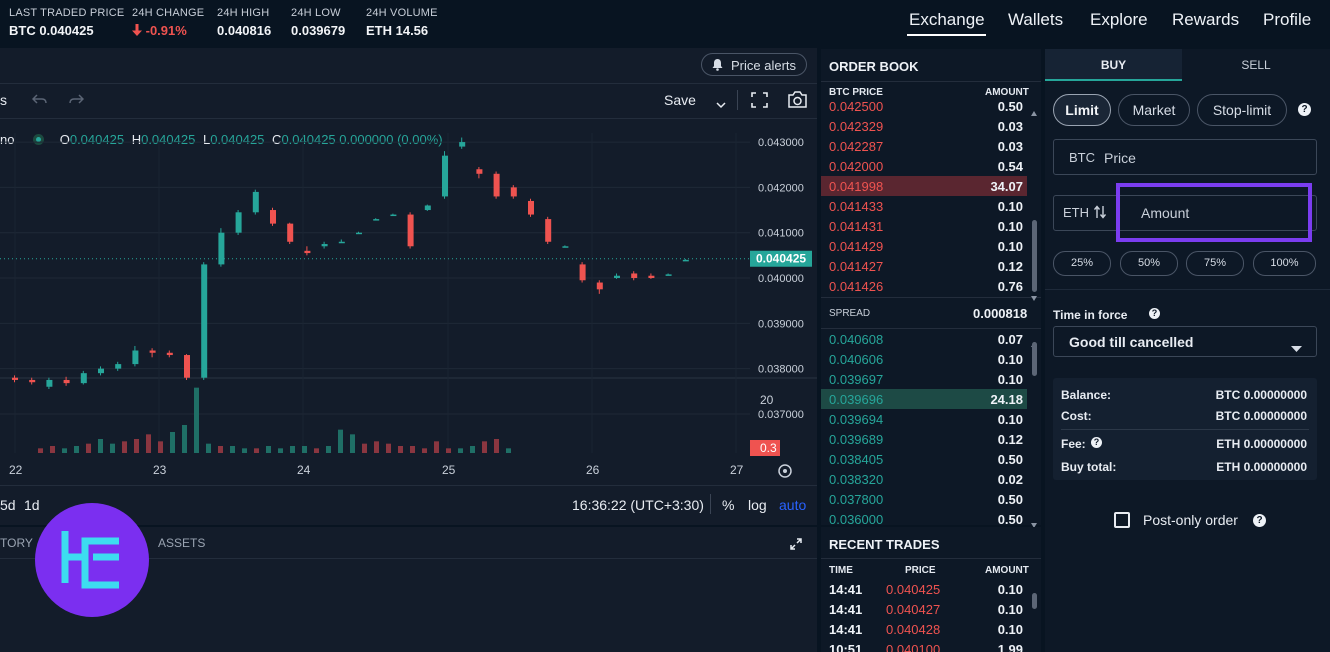 The width and height of the screenshot is (1330, 652). What do you see at coordinates (16, 543) in the screenshot?
I see `tab-history: TORY` at bounding box center [16, 543].